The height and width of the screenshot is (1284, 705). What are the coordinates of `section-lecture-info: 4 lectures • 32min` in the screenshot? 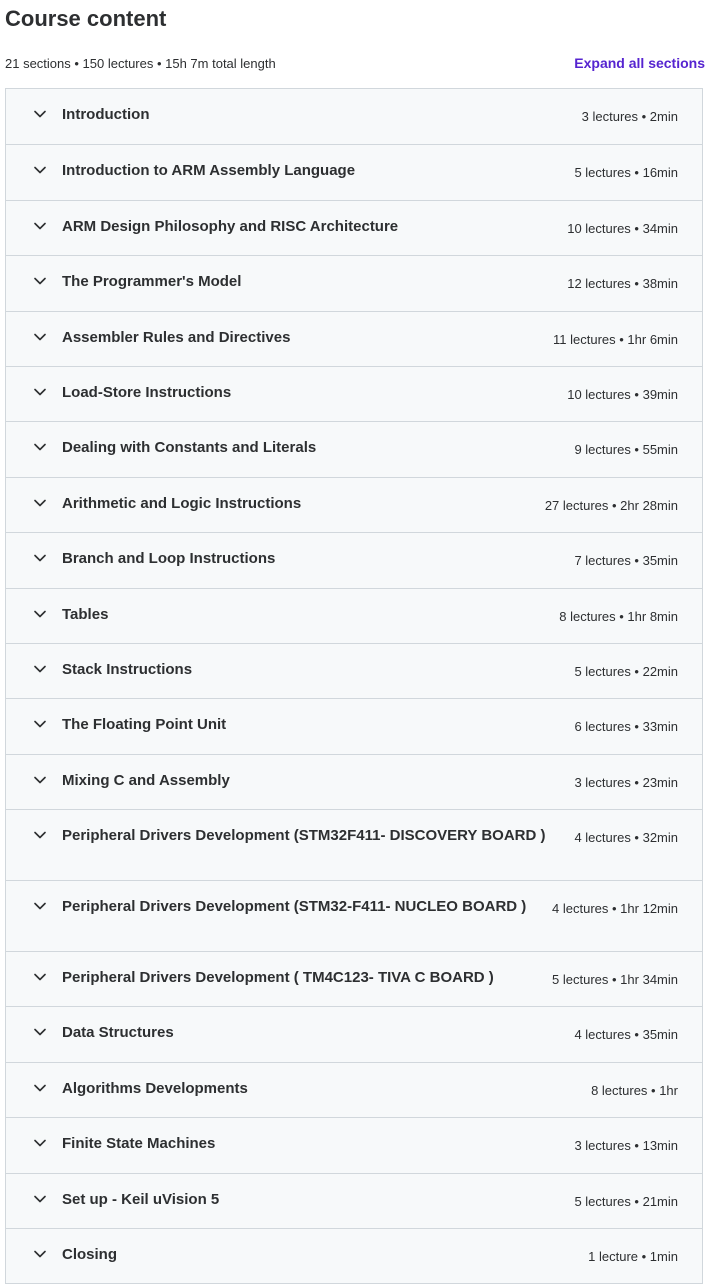 It's located at (626, 838).